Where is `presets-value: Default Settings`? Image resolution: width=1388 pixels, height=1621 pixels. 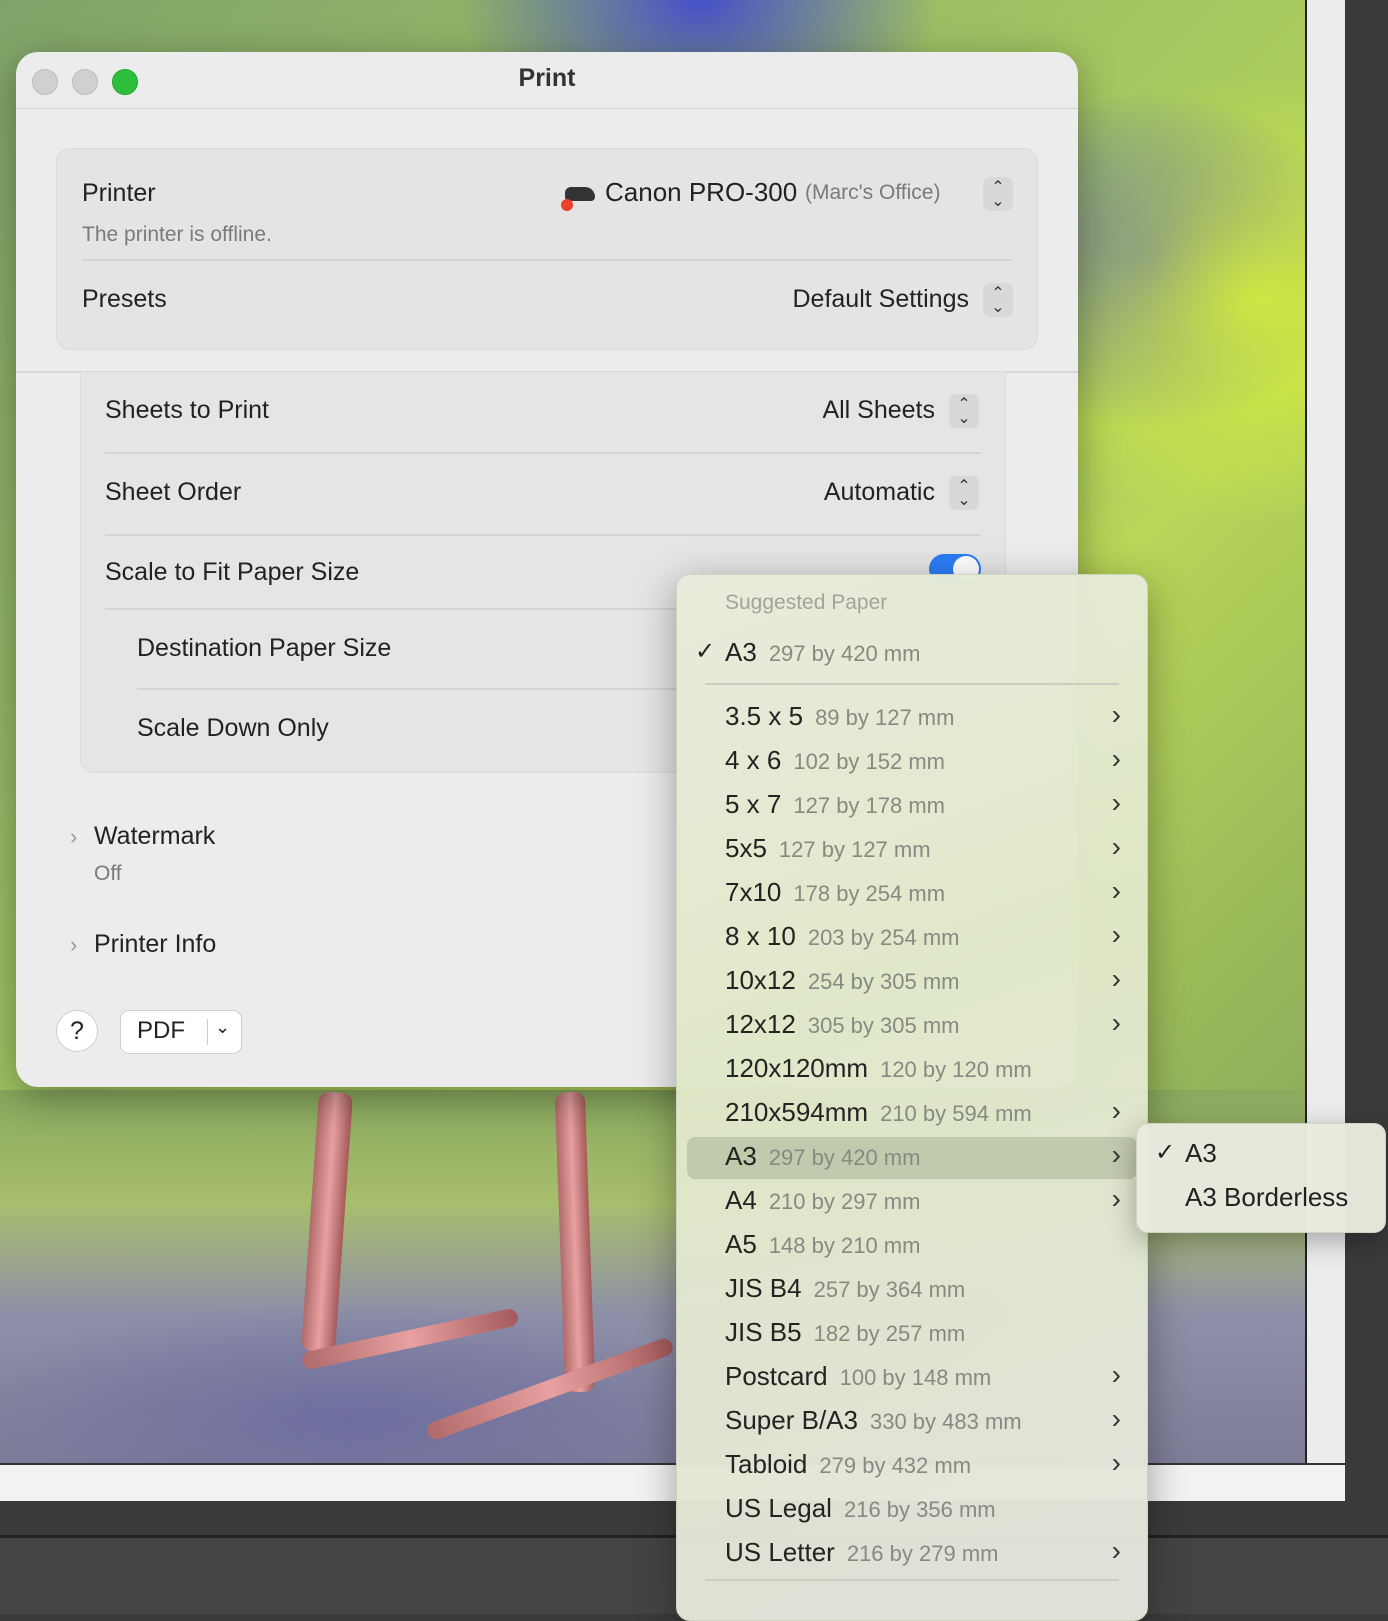
presets-value: Default Settings is located at coordinates (881, 299).